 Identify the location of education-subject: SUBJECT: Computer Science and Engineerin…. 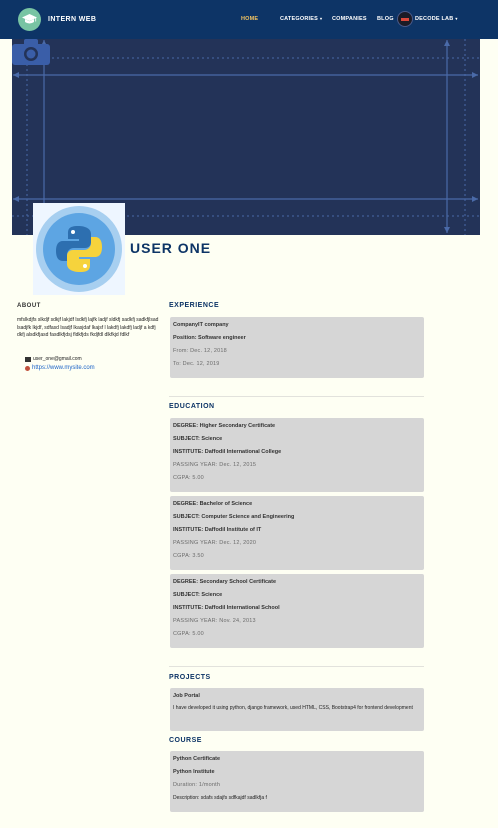
(234, 517).